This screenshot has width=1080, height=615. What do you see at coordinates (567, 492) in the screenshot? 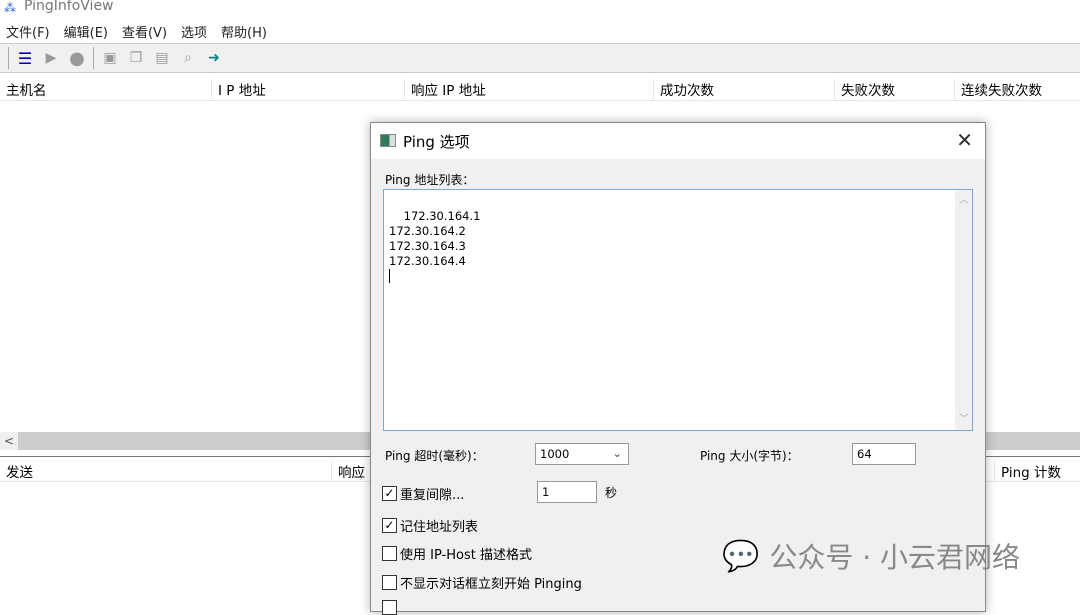
I see `repeat-interval-input: 1` at bounding box center [567, 492].